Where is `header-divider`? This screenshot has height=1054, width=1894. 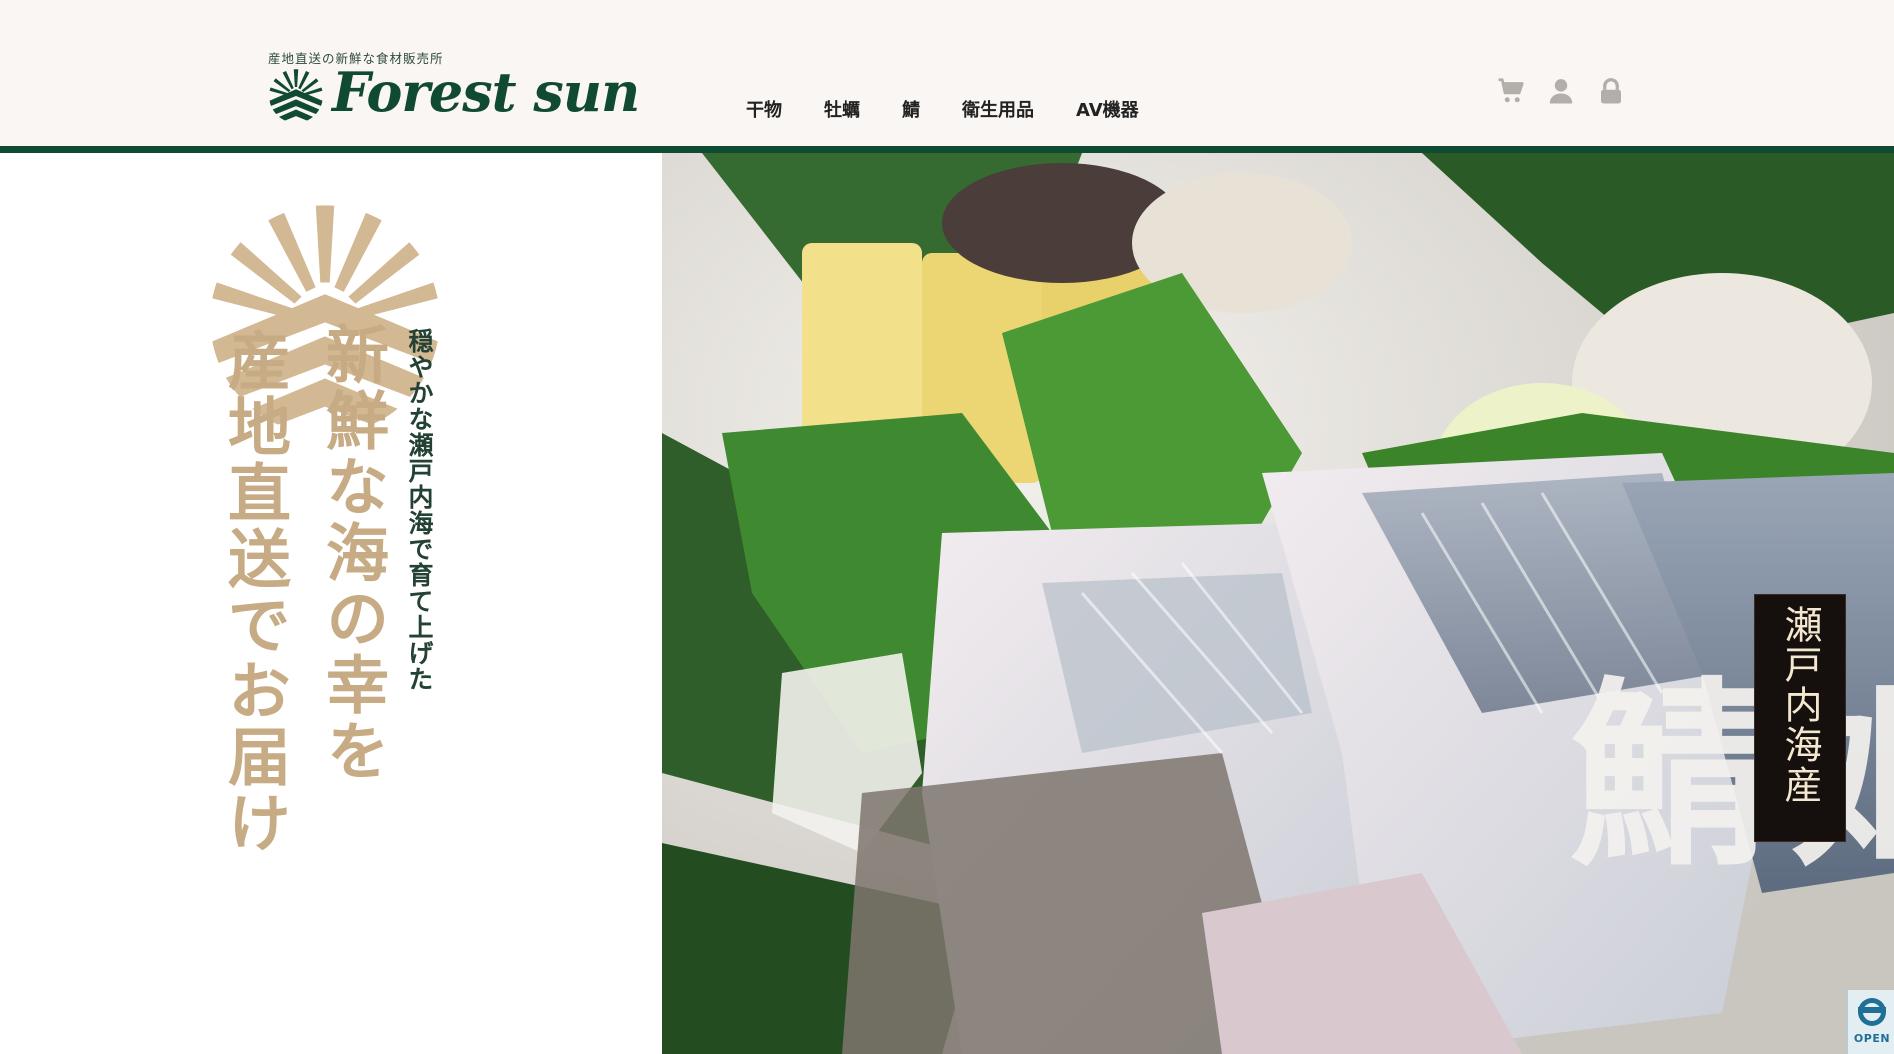
header-divider is located at coordinates (947, 149).